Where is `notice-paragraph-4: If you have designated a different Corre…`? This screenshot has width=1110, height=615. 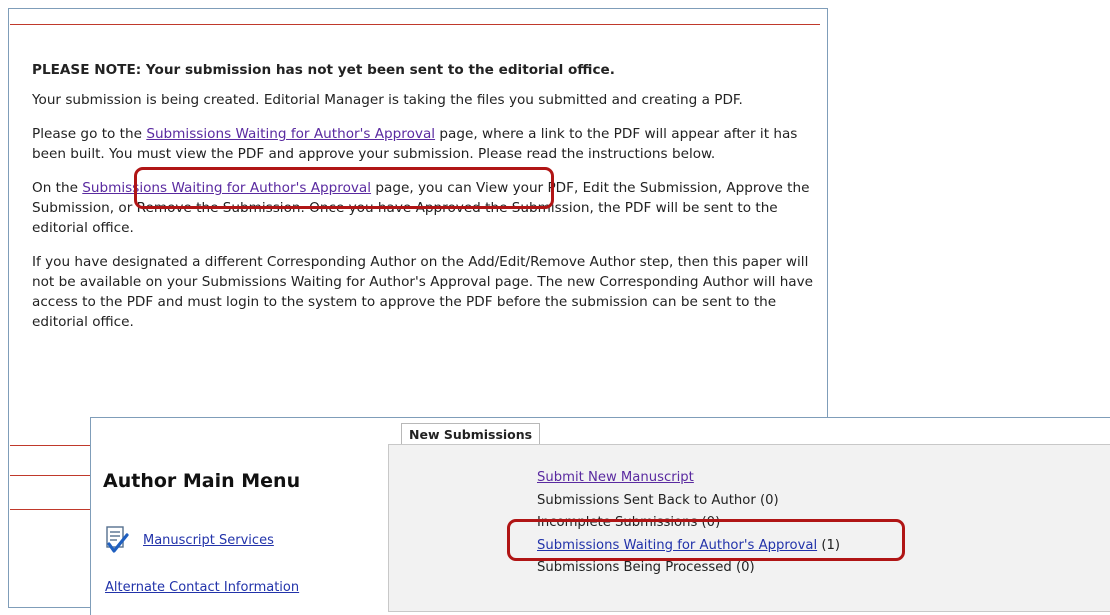
notice-paragraph-4: If you have designated a different Corre… is located at coordinates (423, 292).